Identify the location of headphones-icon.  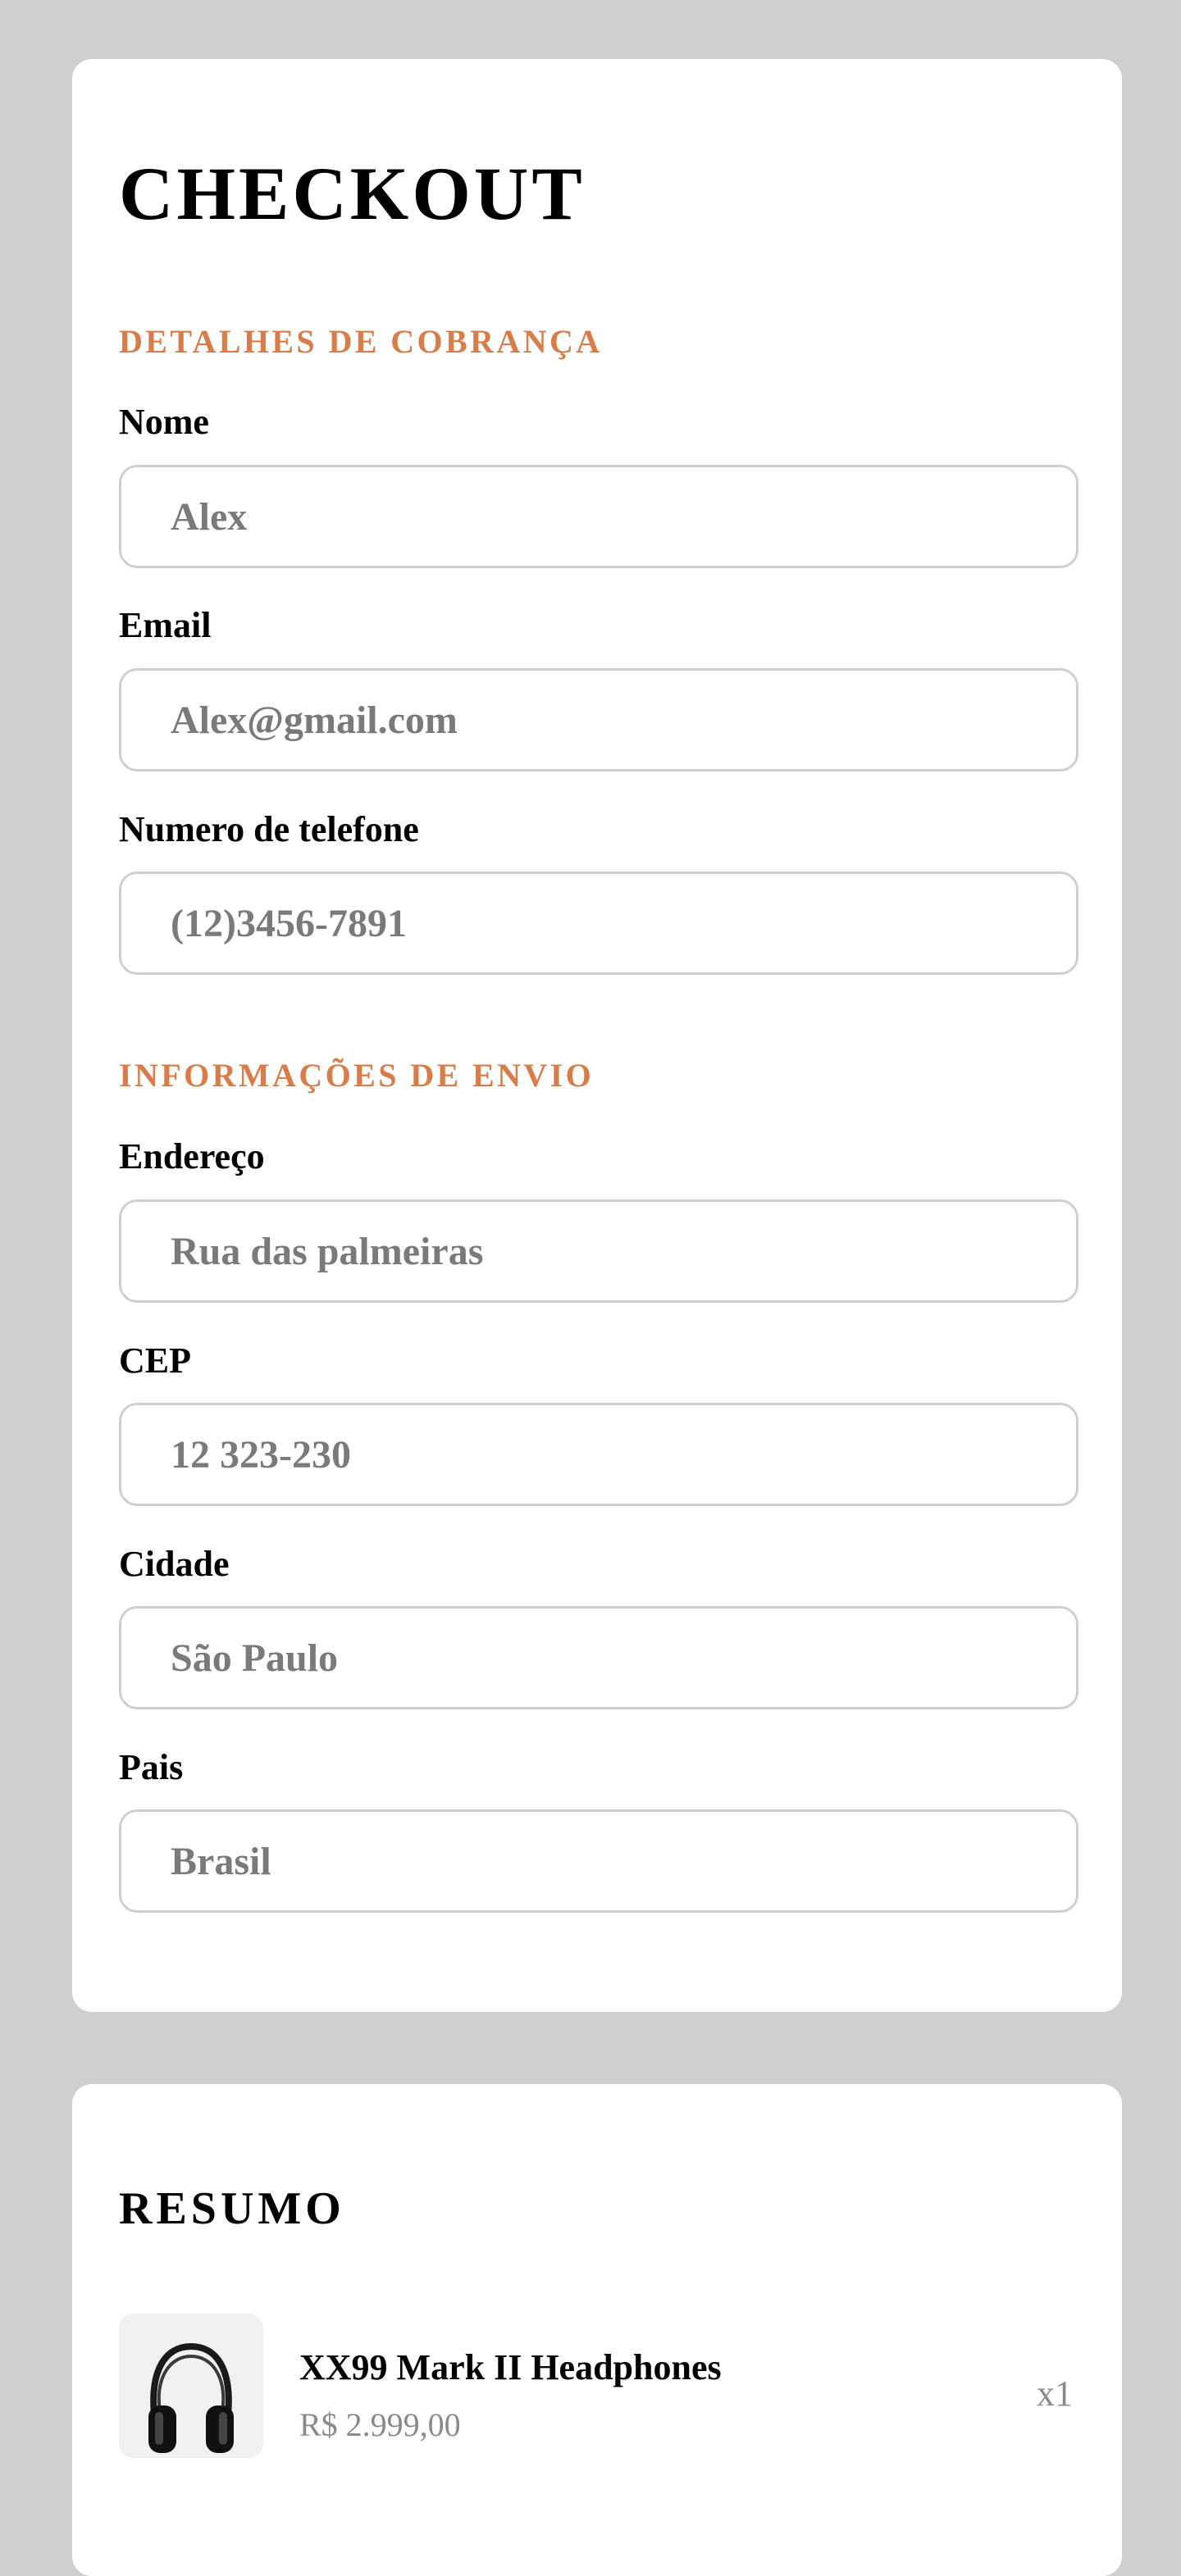
(191, 2397).